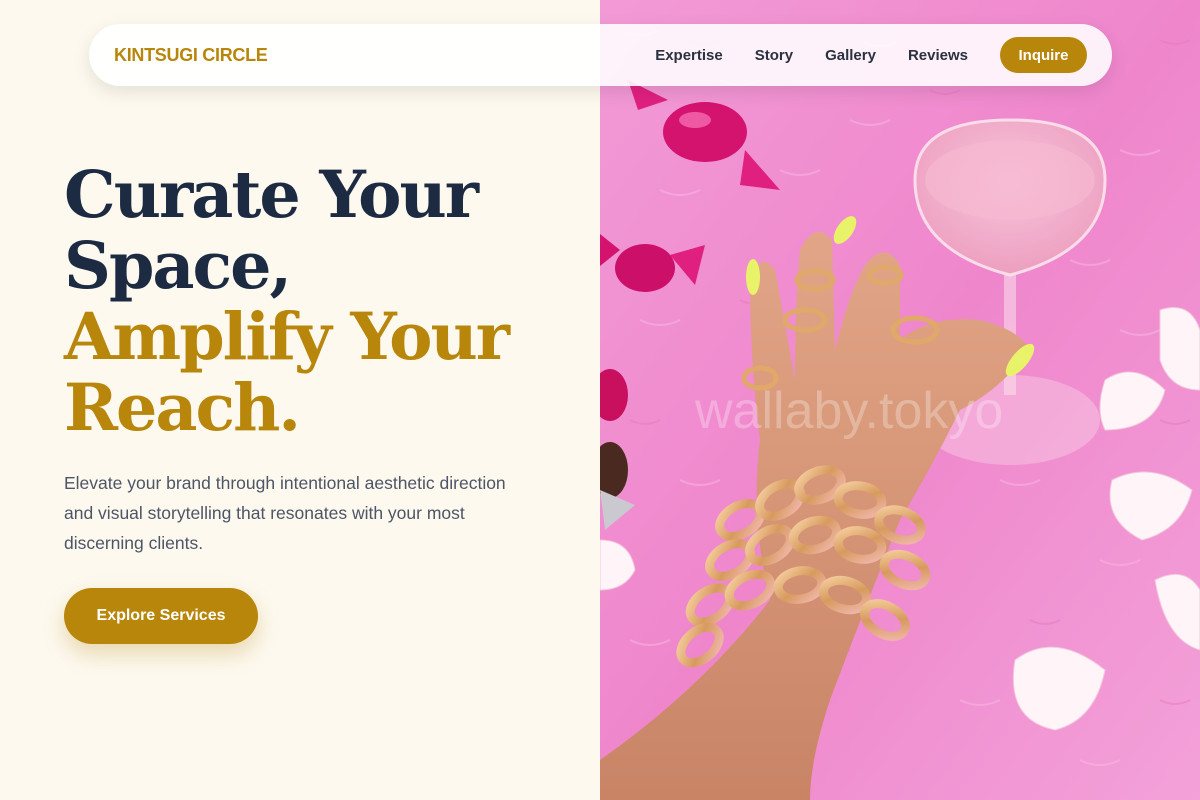 The width and height of the screenshot is (1200, 800). What do you see at coordinates (182, 408) in the screenshot?
I see `headline-accent-line-2: Reach.` at bounding box center [182, 408].